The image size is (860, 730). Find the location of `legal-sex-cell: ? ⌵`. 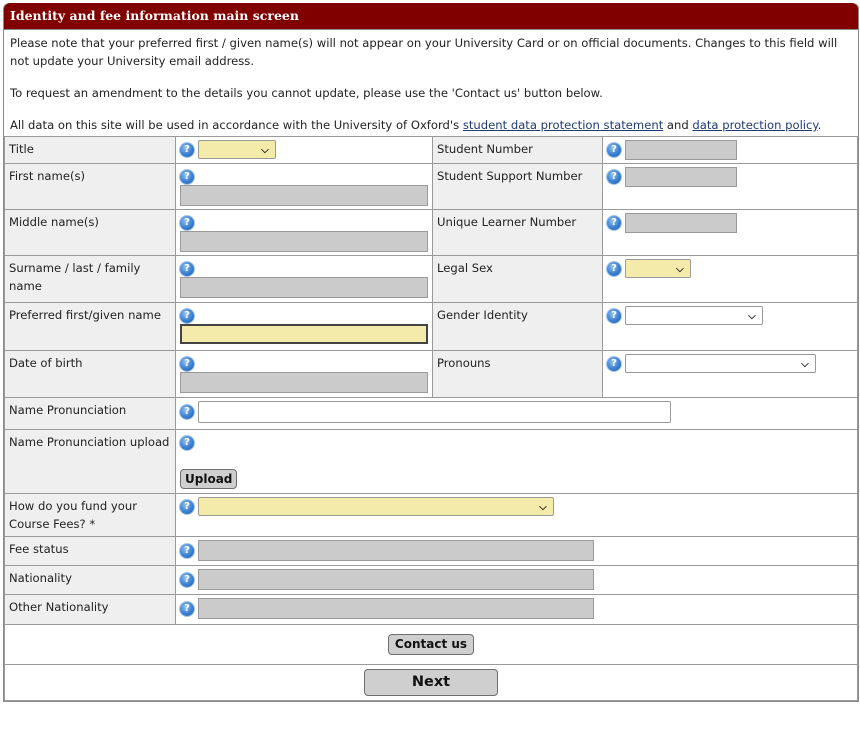

legal-sex-cell: ? ⌵ is located at coordinates (730, 279).